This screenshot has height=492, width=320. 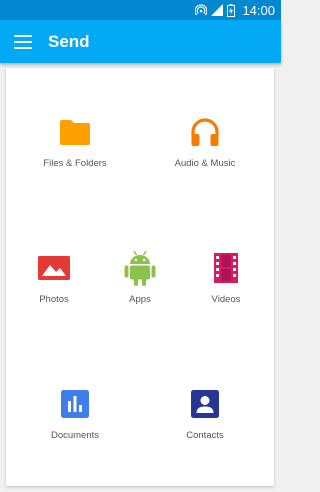 I want to click on category-files-folders: Files & Folders, so click(x=75, y=141).